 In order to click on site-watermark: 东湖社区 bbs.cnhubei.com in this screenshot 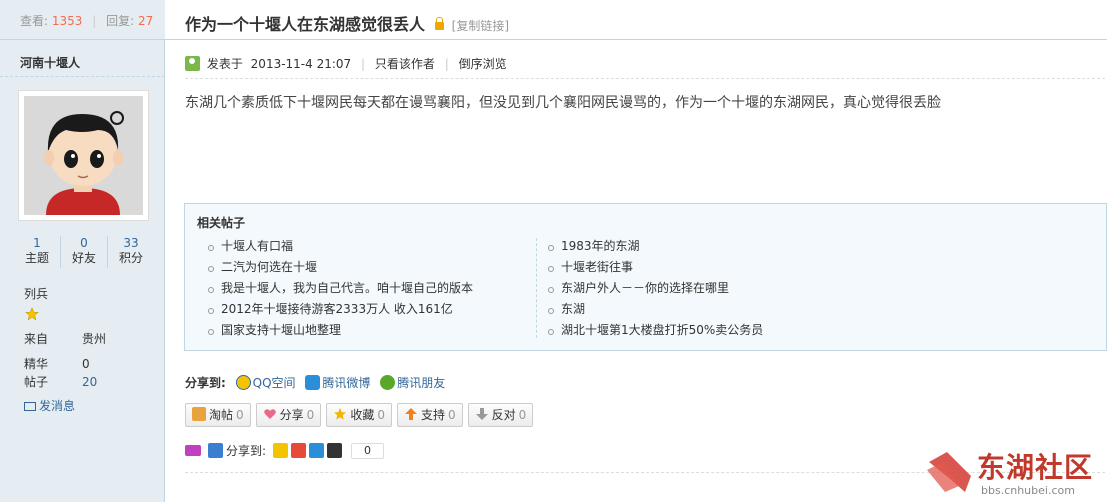, I will do `click(1015, 470)`.